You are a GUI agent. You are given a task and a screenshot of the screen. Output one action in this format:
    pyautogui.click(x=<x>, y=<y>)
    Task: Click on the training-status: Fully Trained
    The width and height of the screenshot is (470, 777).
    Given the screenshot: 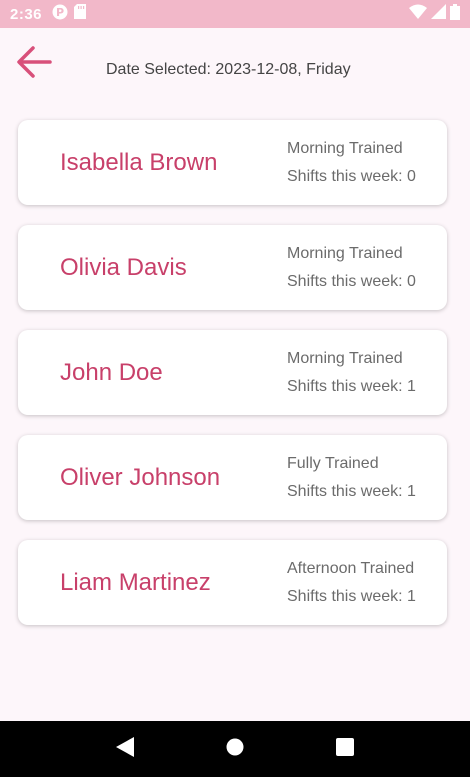 What is the action you would take?
    pyautogui.click(x=333, y=463)
    